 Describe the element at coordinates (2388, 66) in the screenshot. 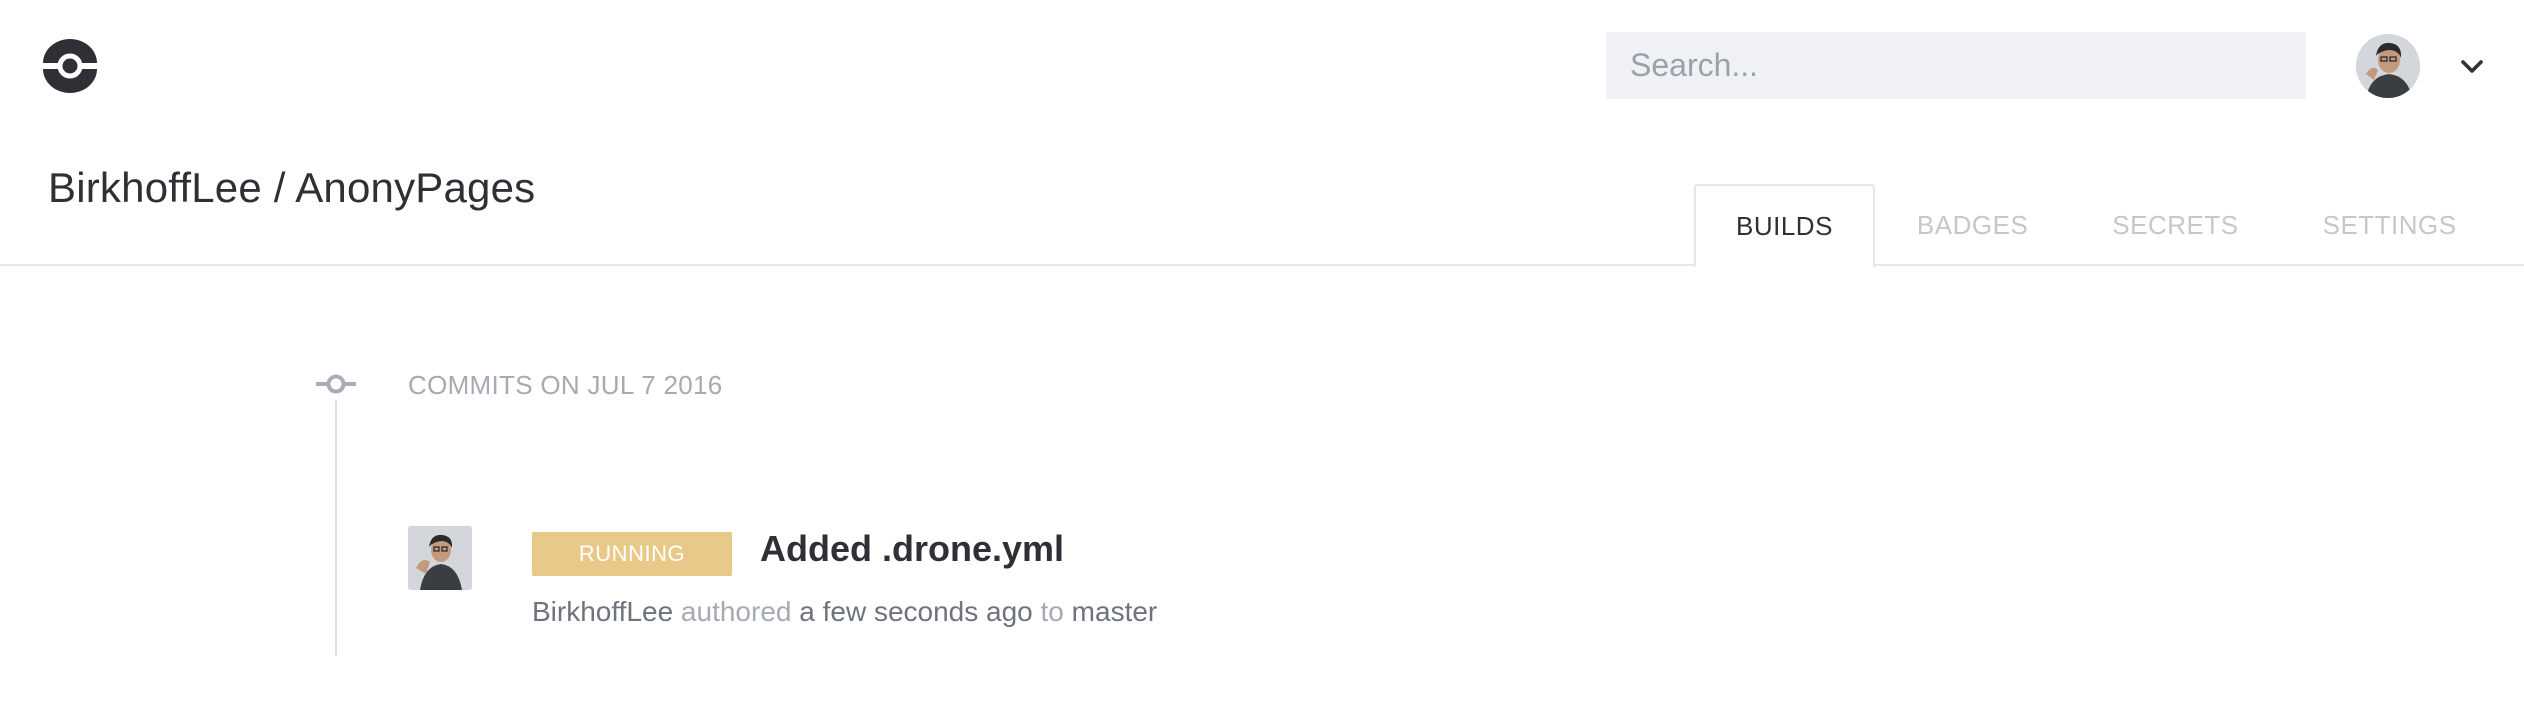

I see `user-avatar` at that location.